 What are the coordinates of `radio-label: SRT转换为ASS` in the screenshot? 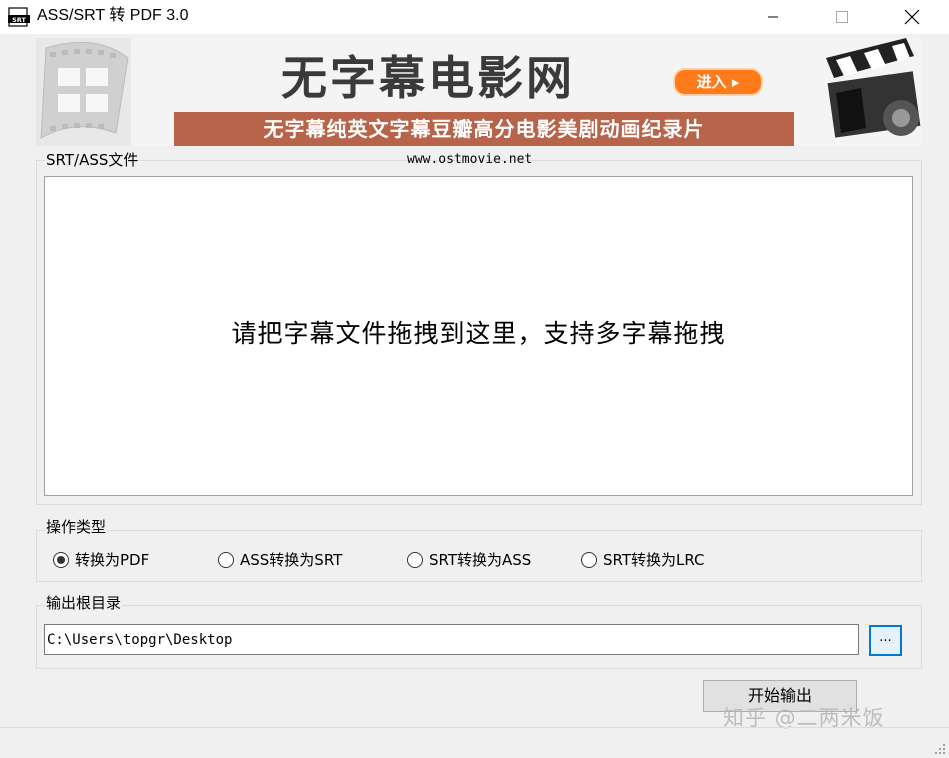 It's located at (480, 560).